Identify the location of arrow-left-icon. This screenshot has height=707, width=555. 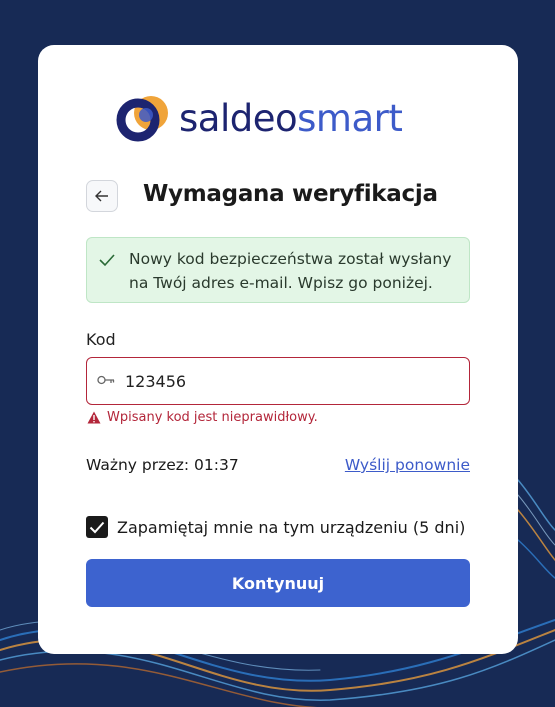
(101, 196).